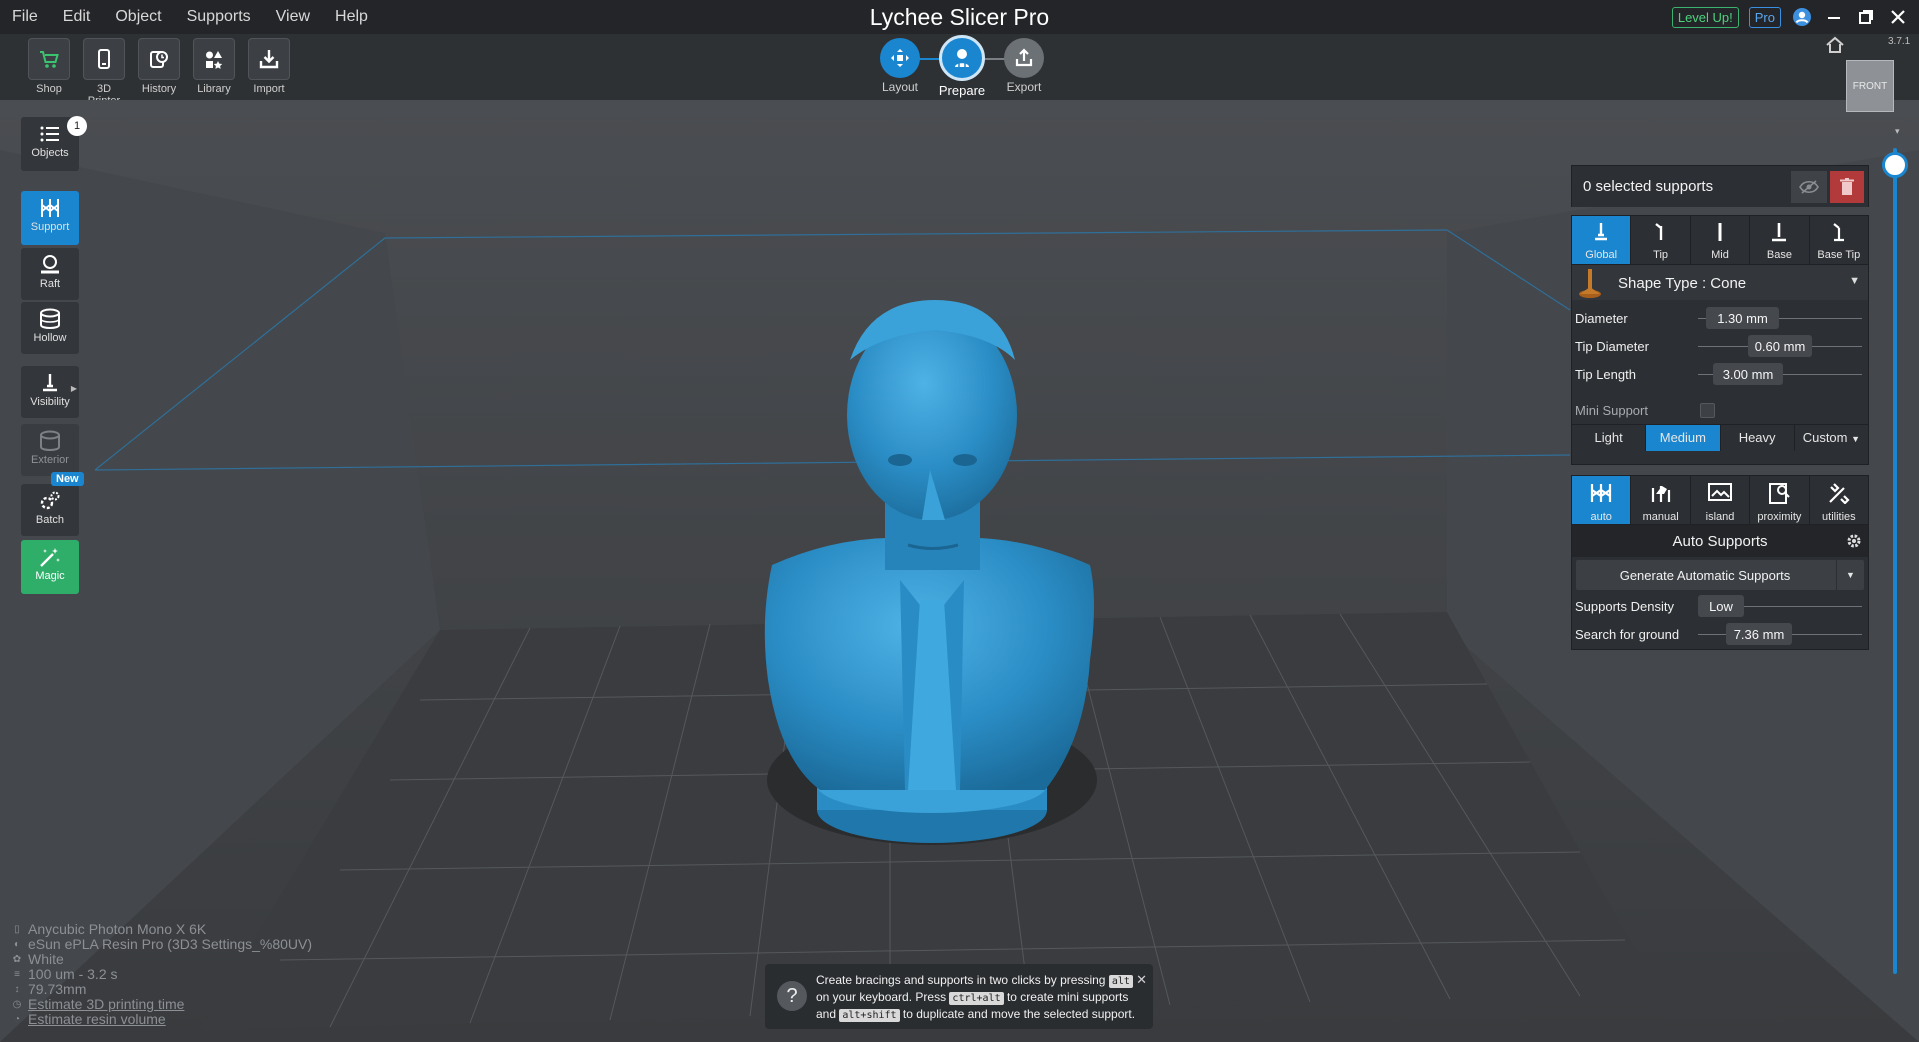 Image resolution: width=1919 pixels, height=1042 pixels. I want to click on tab-base: Base, so click(1780, 240).